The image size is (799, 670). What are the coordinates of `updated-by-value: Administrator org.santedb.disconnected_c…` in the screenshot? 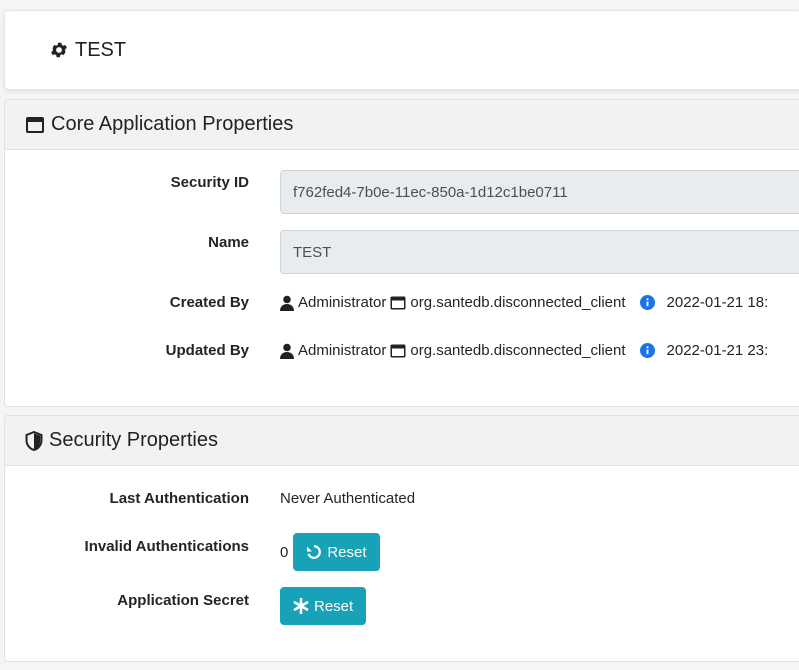 It's located at (524, 350).